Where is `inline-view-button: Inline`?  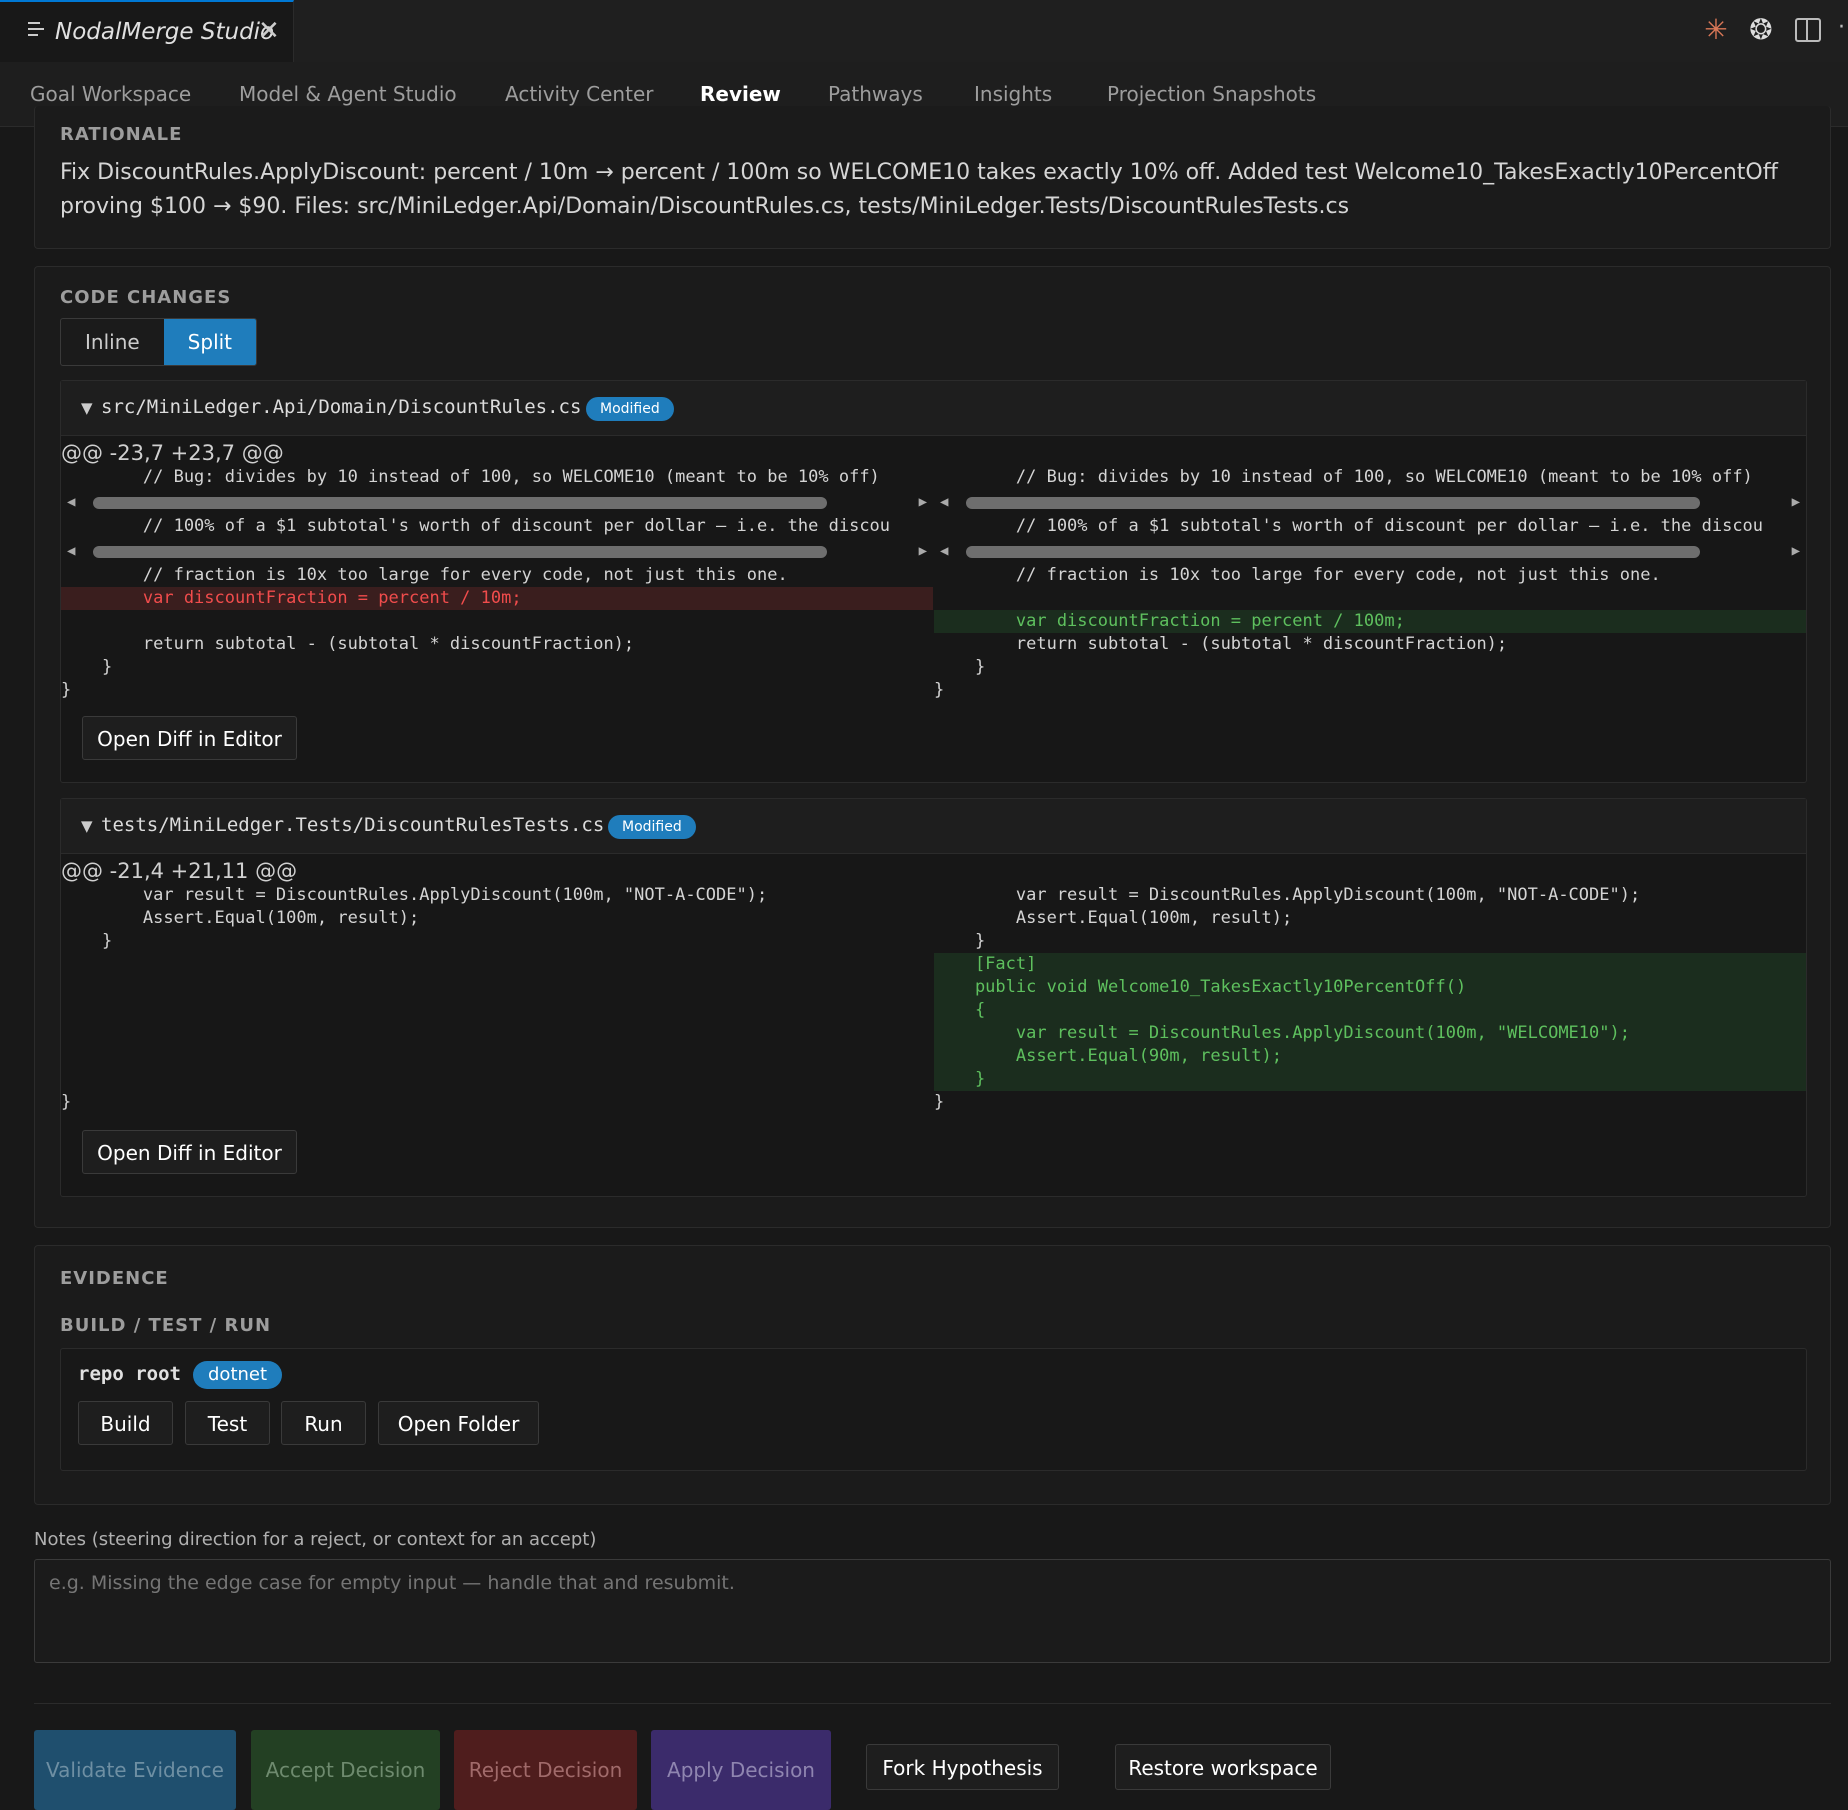
inline-view-button: Inline is located at coordinates (112, 342).